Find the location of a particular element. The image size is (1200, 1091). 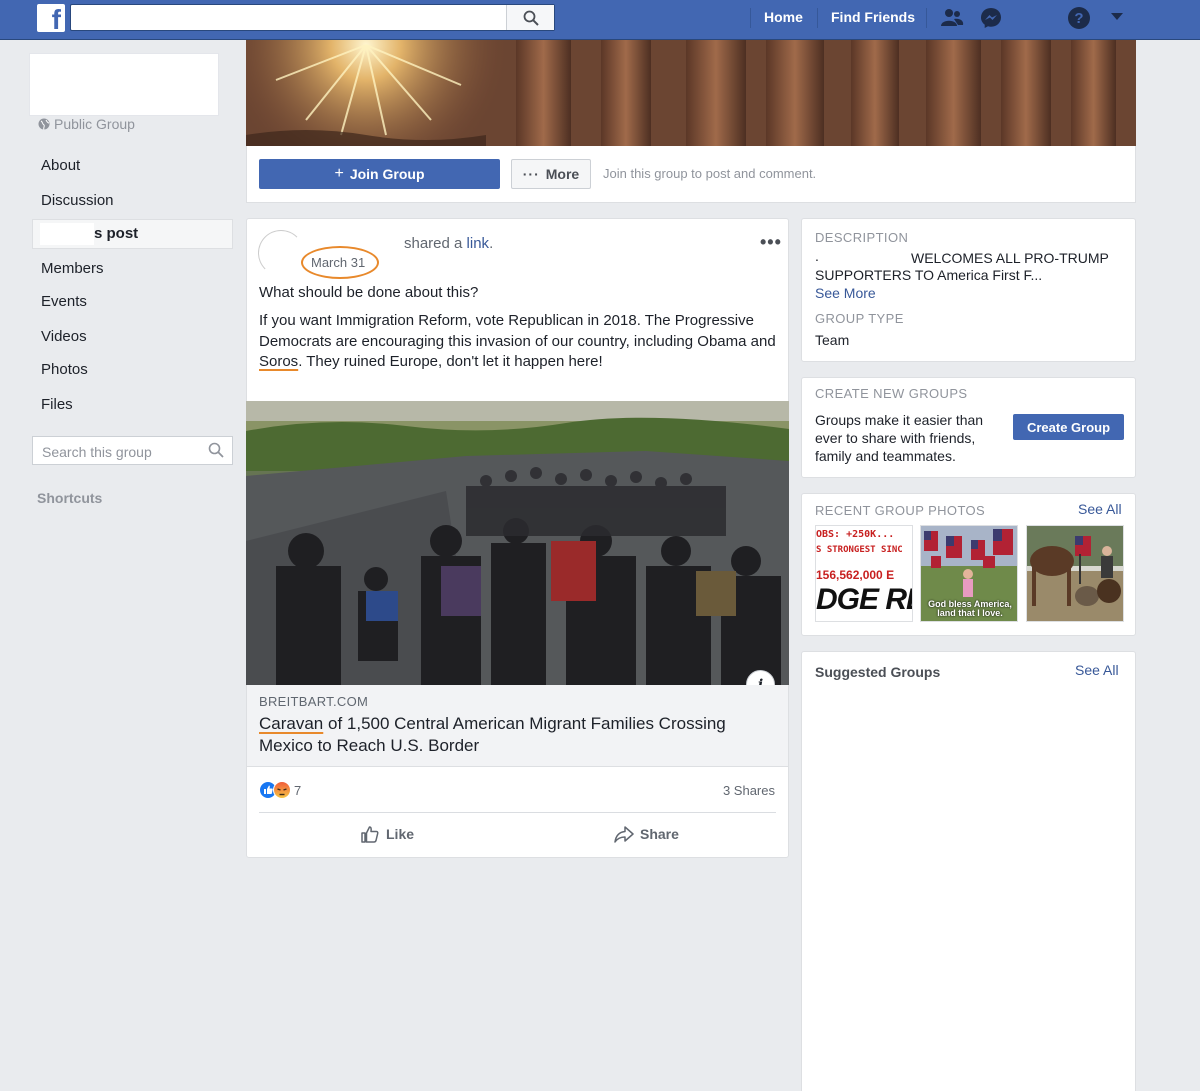

post-timestamp: March 31 is located at coordinates (338, 262).